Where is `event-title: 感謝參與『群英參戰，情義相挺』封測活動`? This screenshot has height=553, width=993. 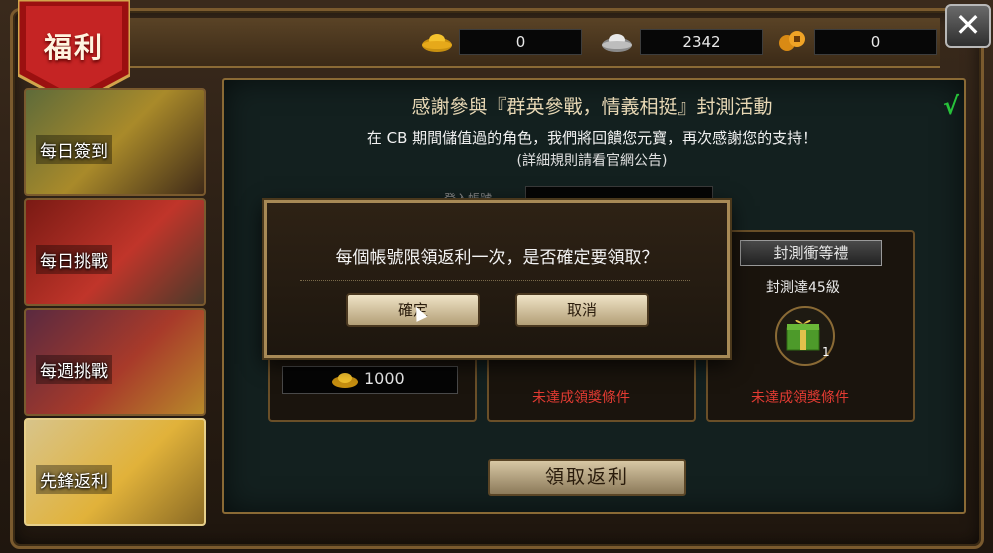
event-title: 感謝參與『群英參戰，情義相挺』封測活動 is located at coordinates (592, 107).